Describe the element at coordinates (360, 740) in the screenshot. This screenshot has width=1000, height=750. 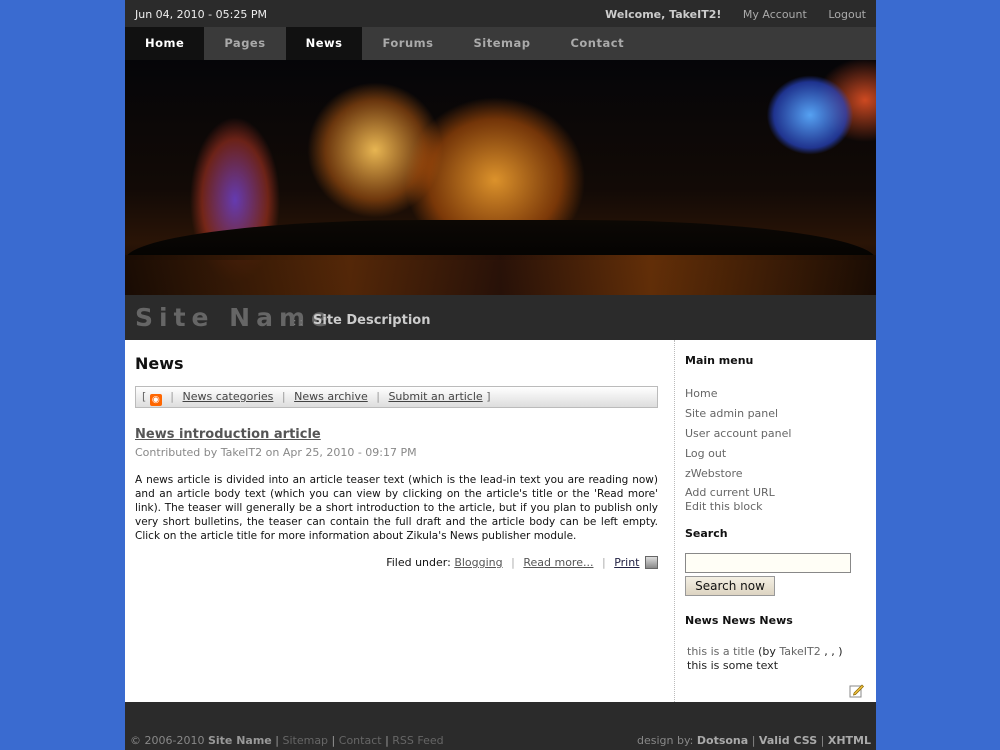
I see `footer-contact-link: Contact` at that location.